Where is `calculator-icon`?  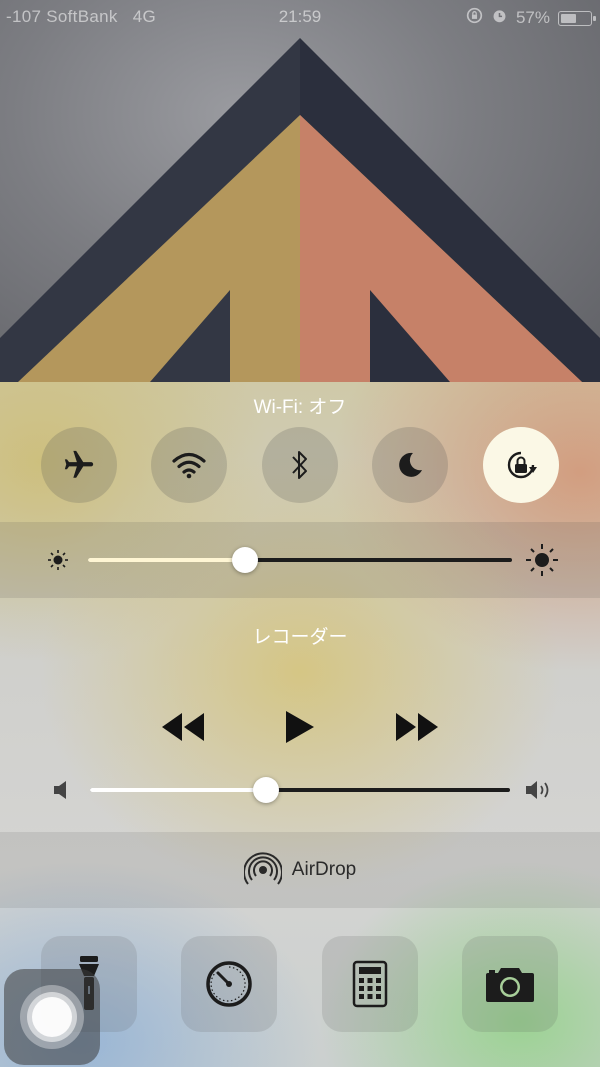 calculator-icon is located at coordinates (370, 984).